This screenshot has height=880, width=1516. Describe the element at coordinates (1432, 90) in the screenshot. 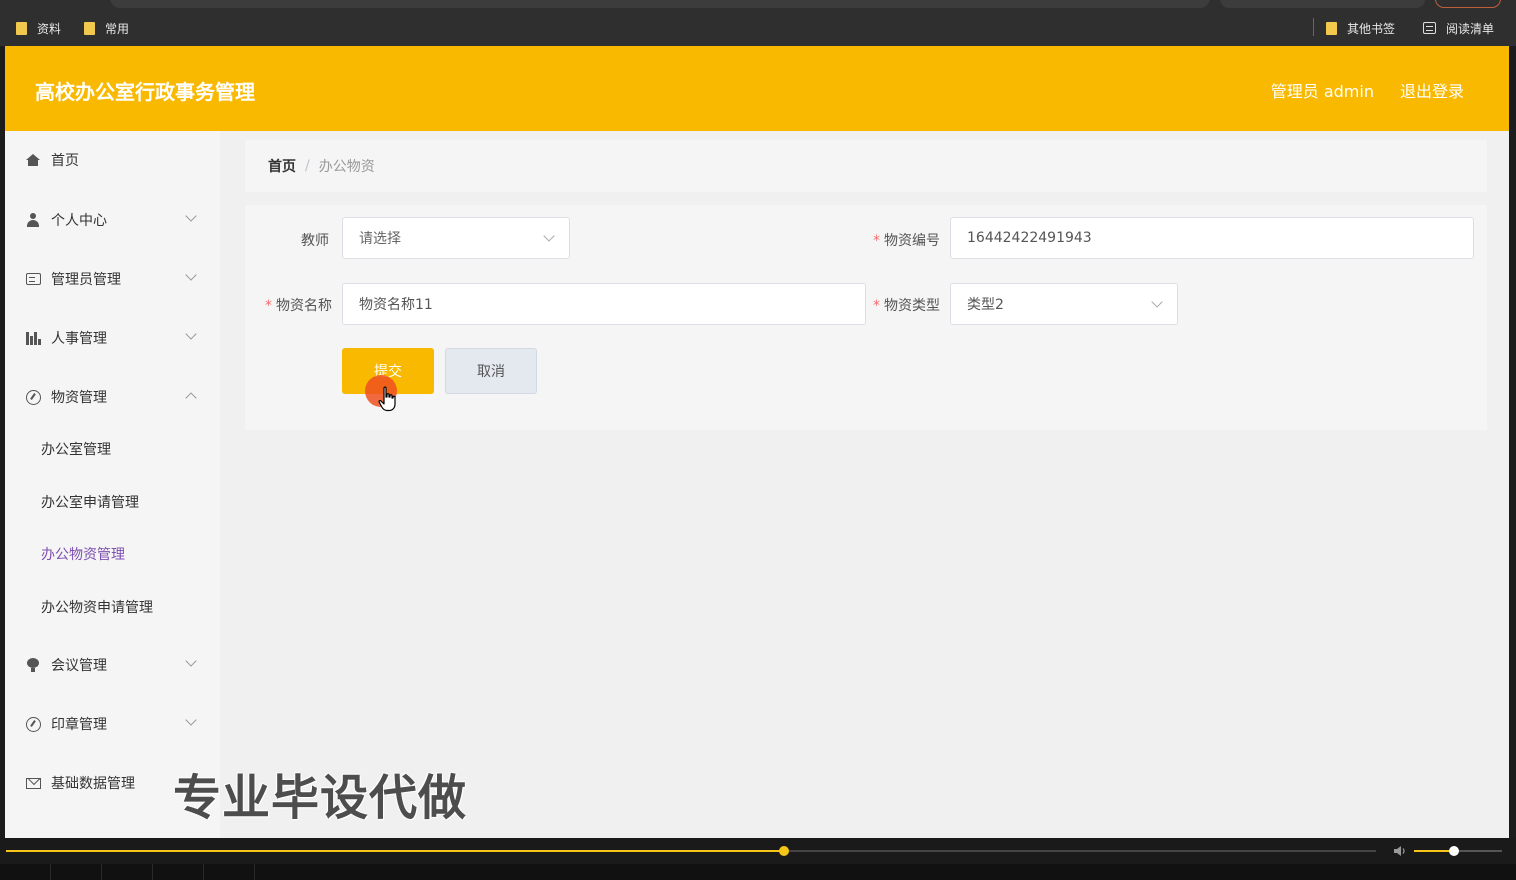

I see `logout-link: 退出登录` at that location.